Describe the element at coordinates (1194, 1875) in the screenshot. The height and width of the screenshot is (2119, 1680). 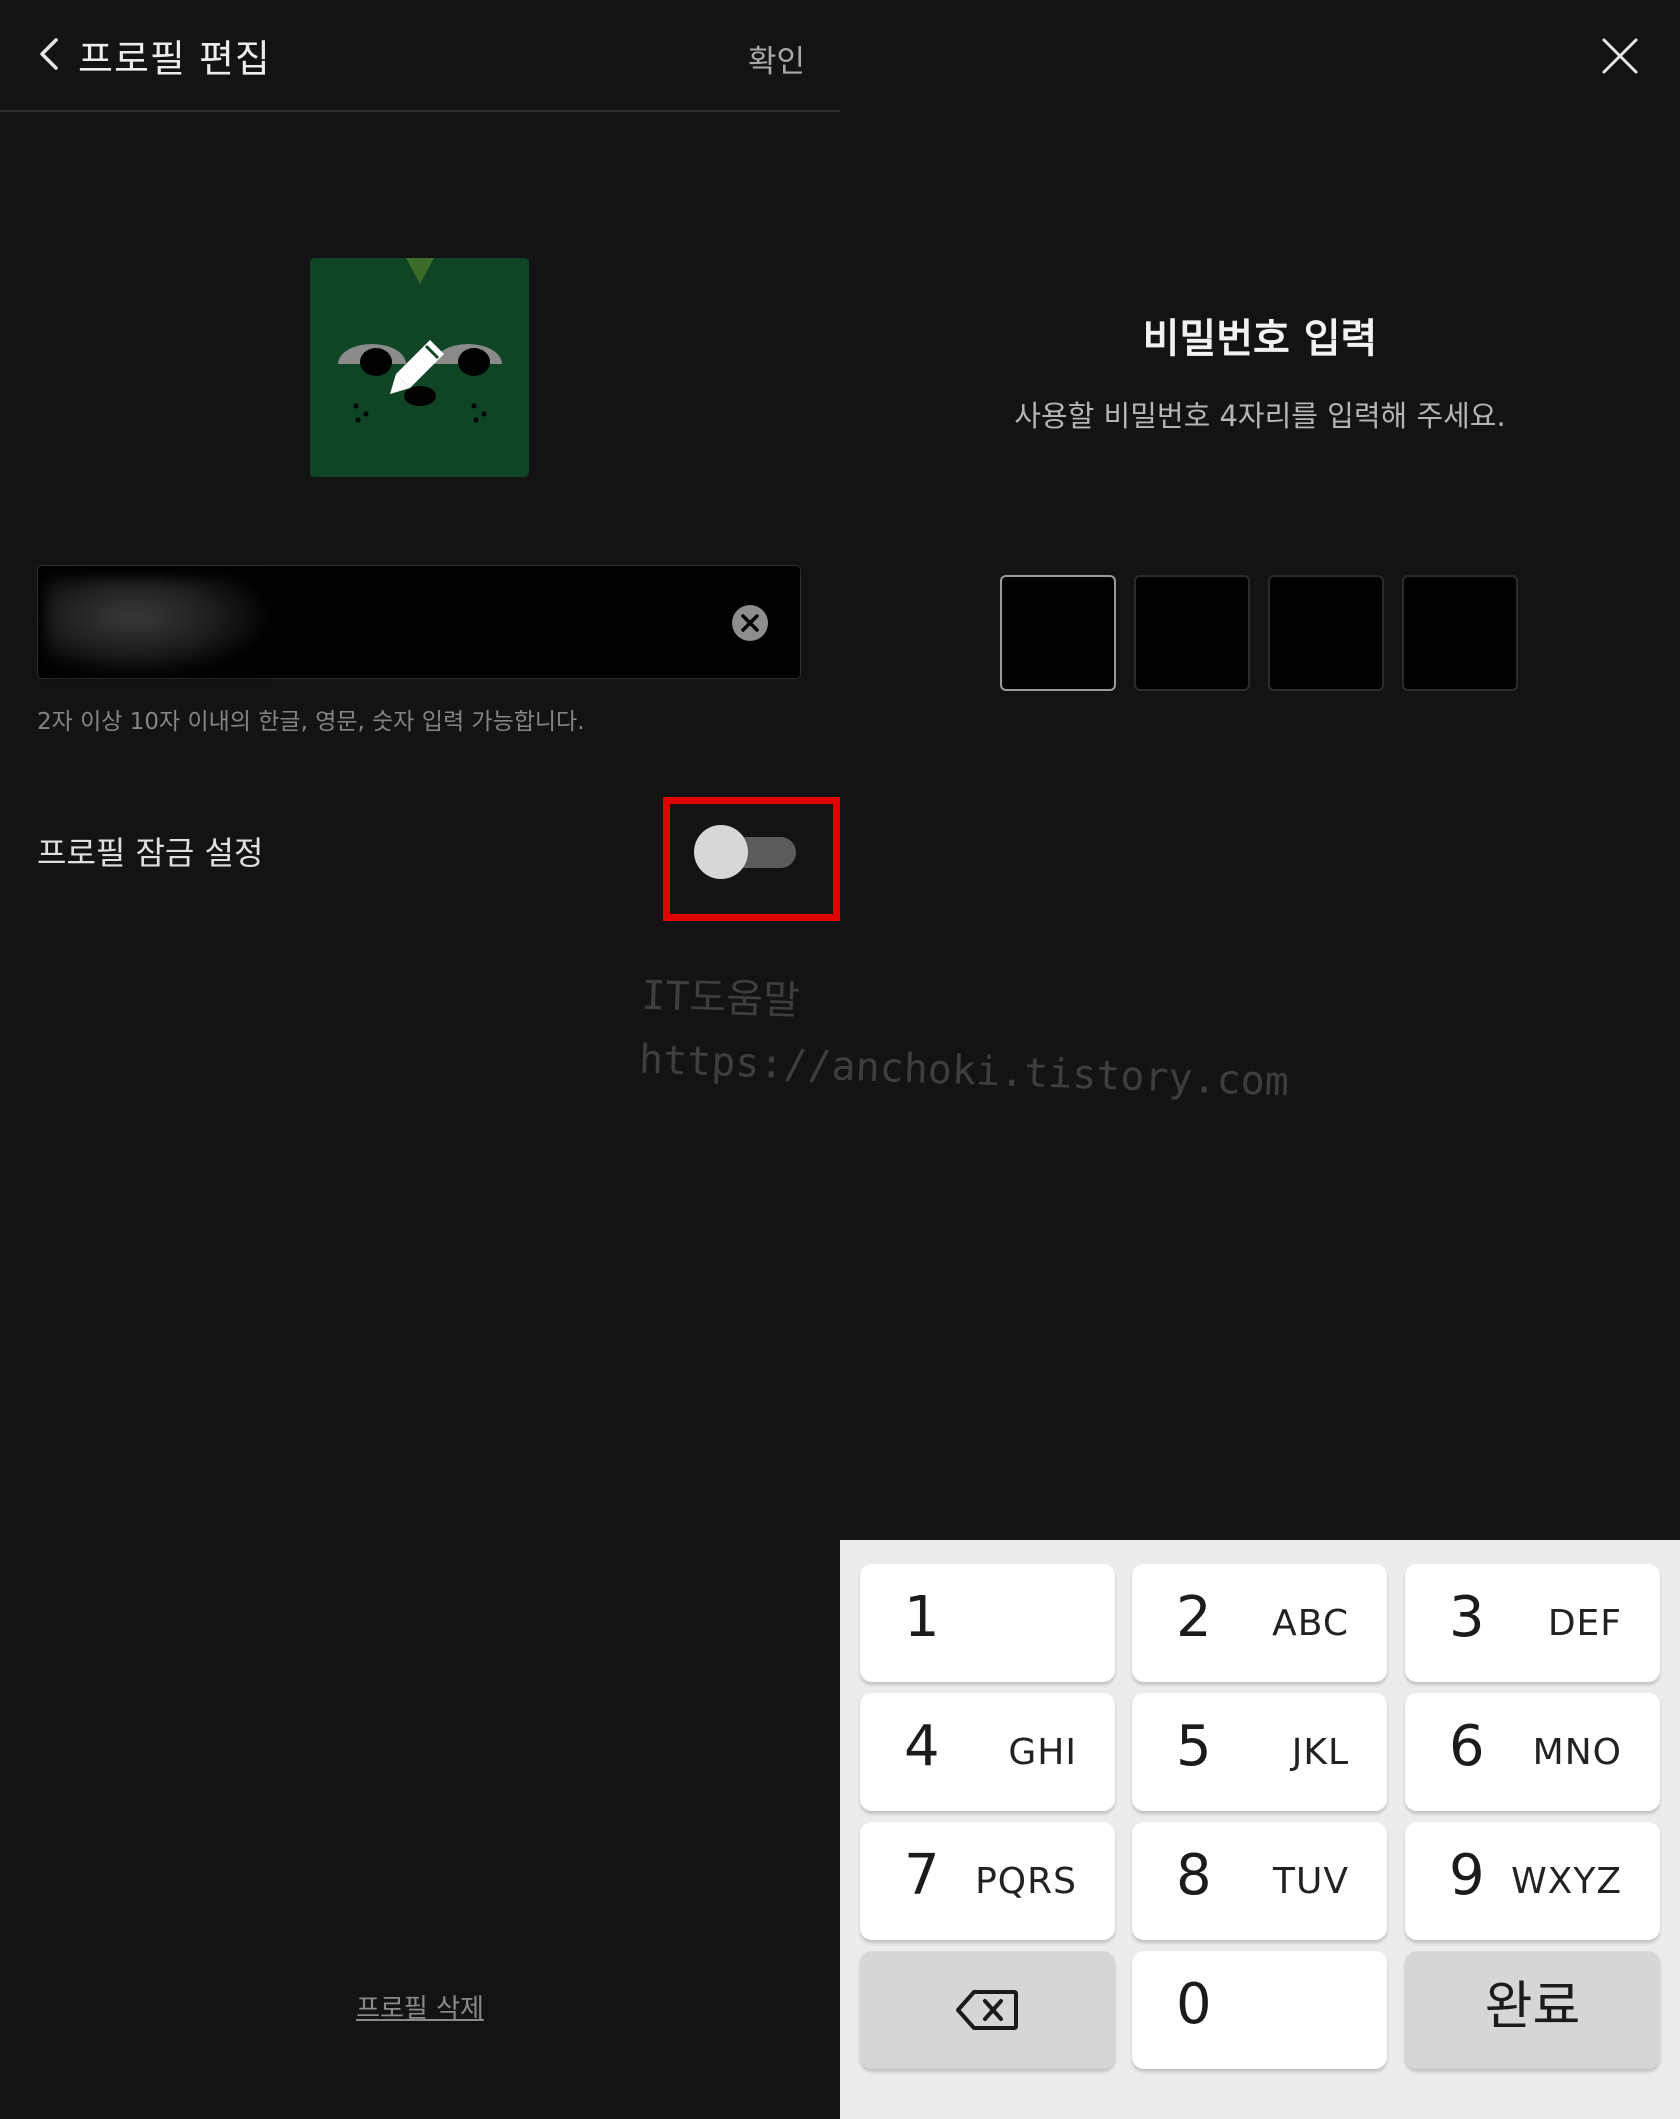
I see `key-number: 8` at that location.